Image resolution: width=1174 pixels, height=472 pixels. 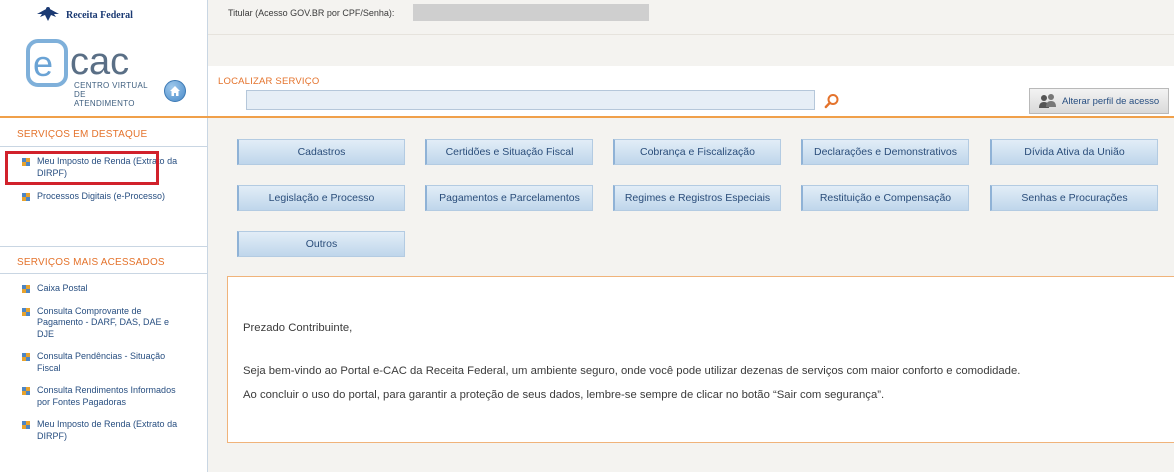 I want to click on titular-redacted-value, so click(x=531, y=12).